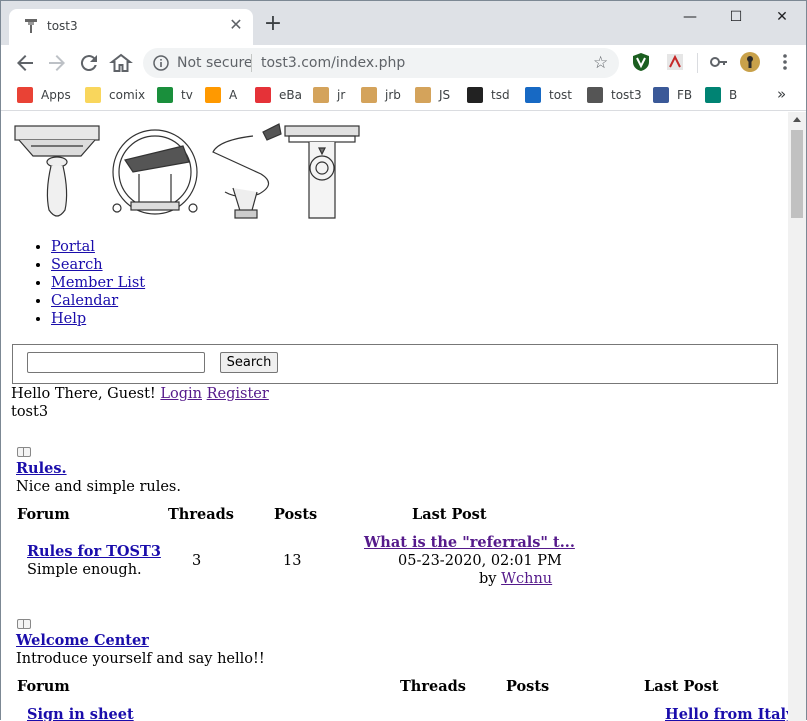 The width and height of the screenshot is (807, 721). I want to click on nav-link-portal: Portal, so click(73, 247).